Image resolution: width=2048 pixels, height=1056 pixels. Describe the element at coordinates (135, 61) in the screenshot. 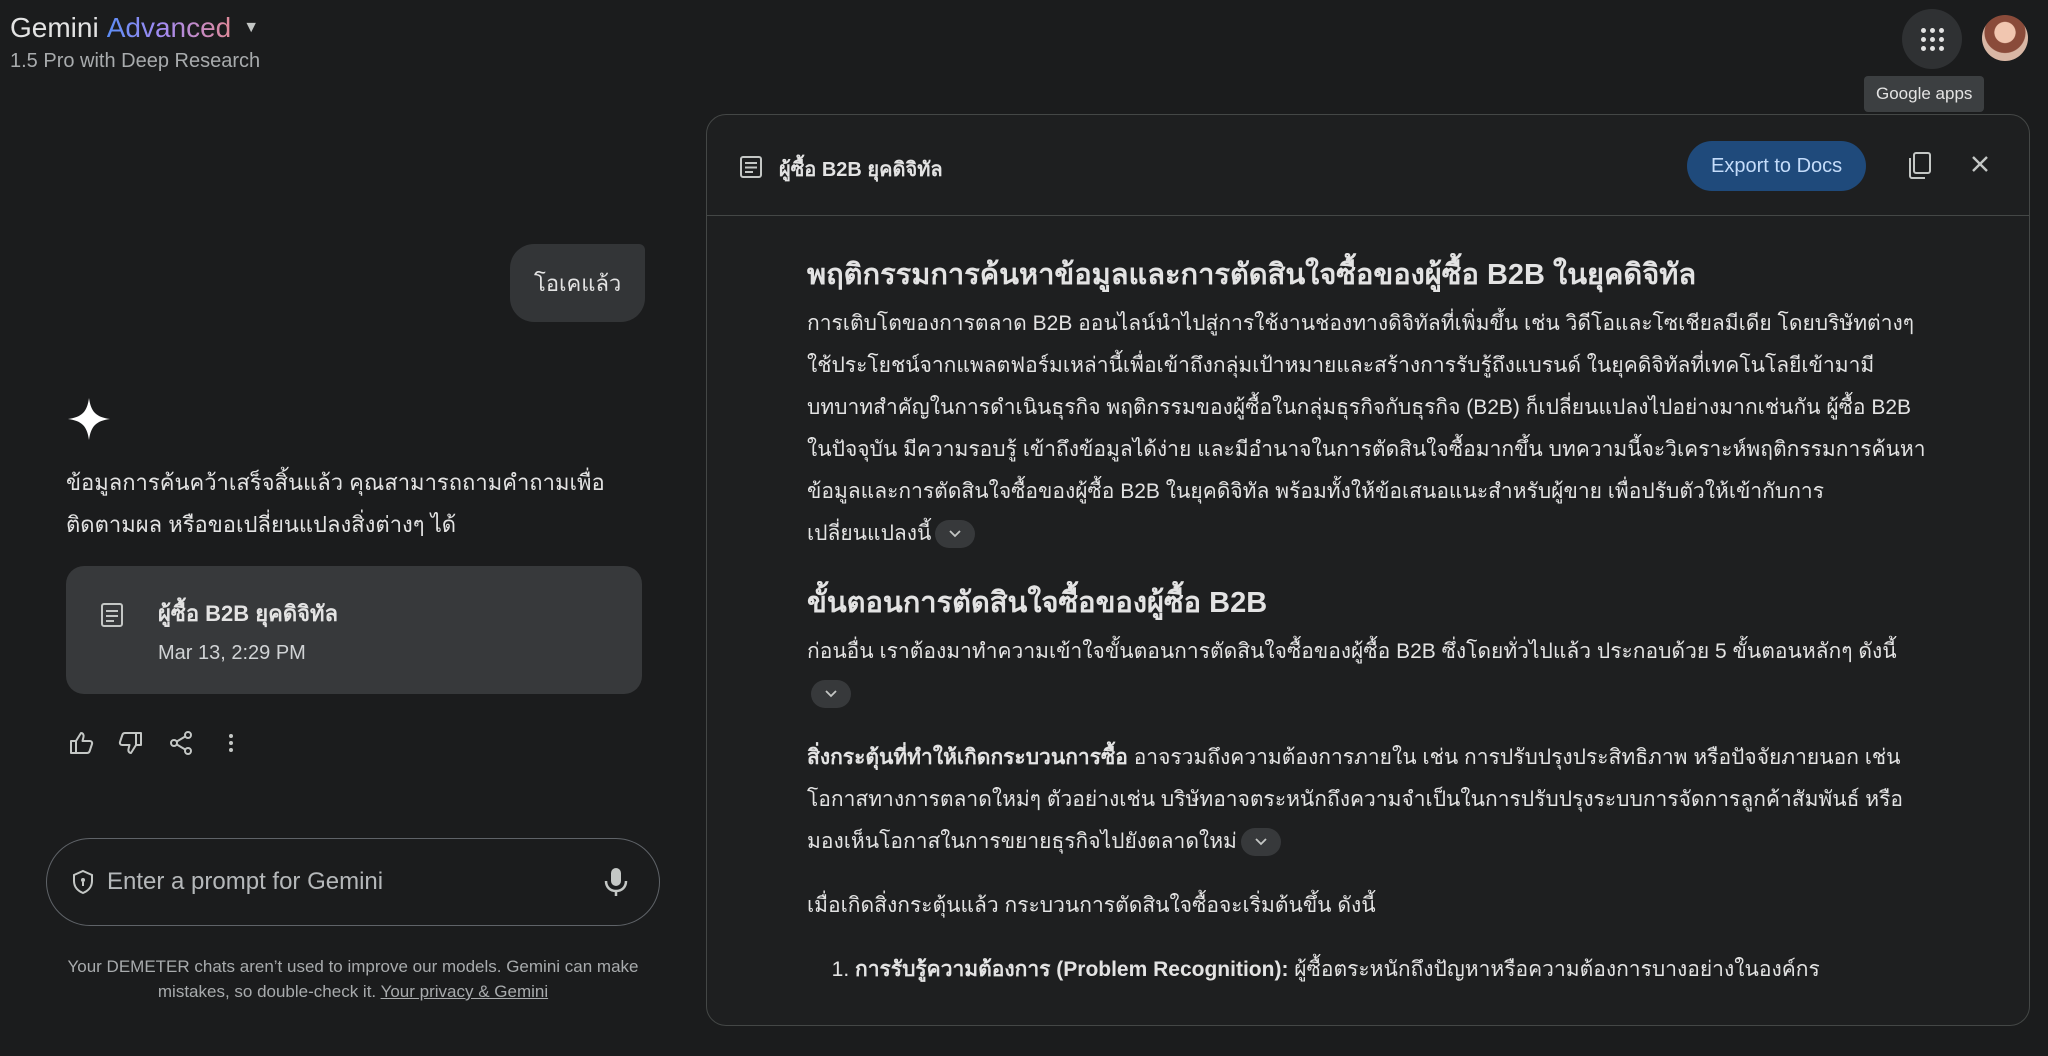

I see `model-subtitle: 1.5 Pro with Deep Research` at that location.